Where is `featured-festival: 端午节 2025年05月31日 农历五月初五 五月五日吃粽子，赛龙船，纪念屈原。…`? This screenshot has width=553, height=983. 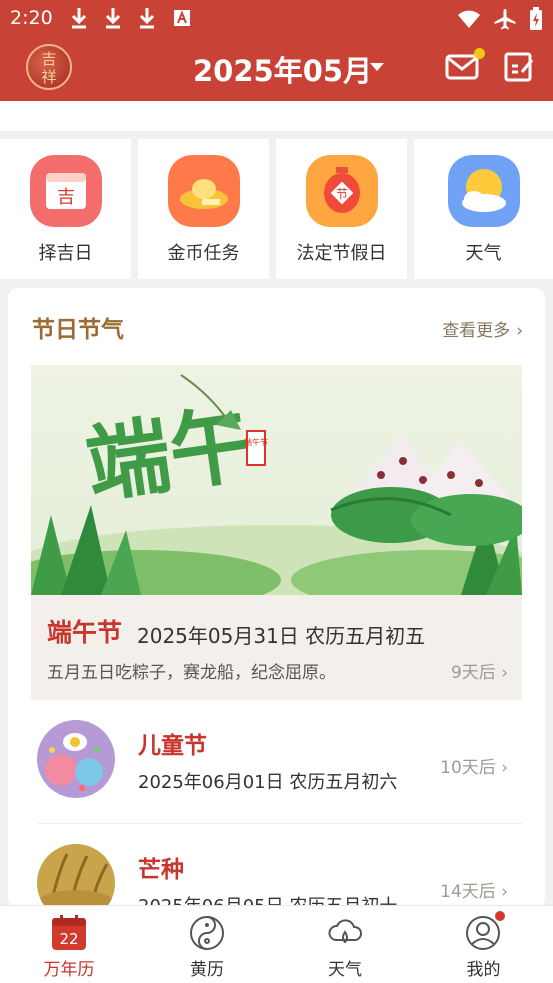 featured-festival: 端午节 2025年05月31日 农历五月初五 五月五日吃粽子，赛龙船，纪念屈原。… is located at coordinates (276, 647).